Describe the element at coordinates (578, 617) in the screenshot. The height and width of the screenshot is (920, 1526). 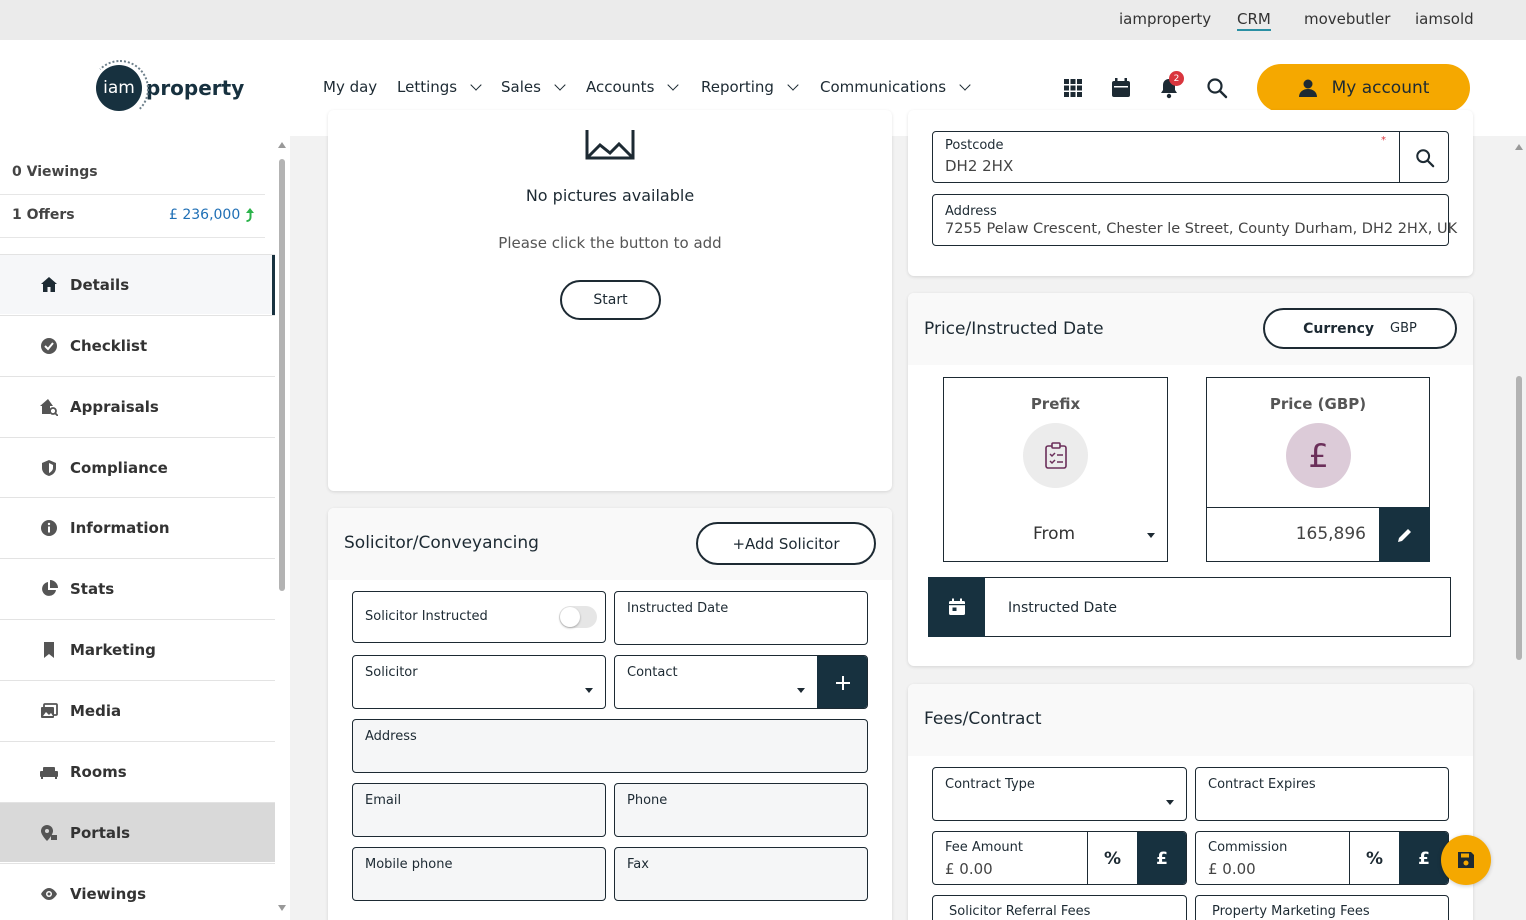
I see `solicitor-instructed-toggle` at that location.